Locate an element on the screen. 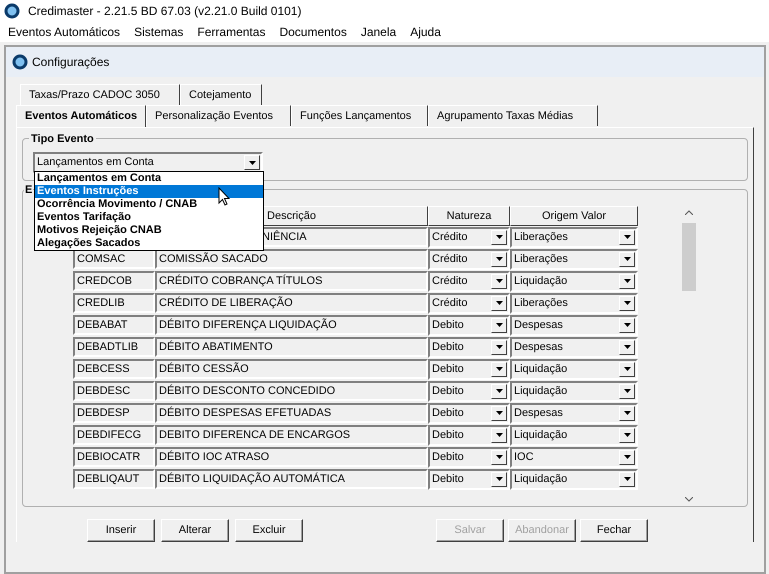  window-title: Credimaster - 2.21.5 BD 67.03 (v2.21.0 Build 0101) is located at coordinates (165, 11).